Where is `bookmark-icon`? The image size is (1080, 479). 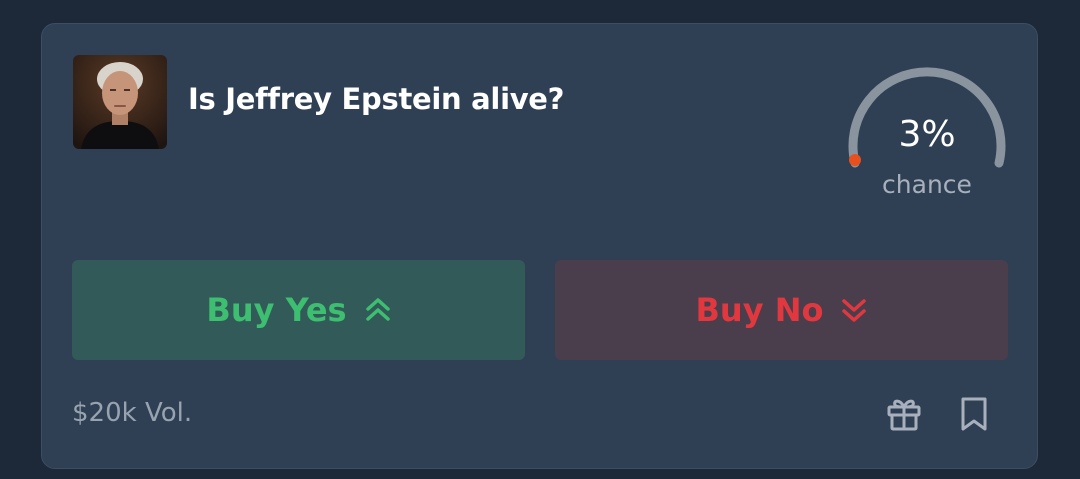 bookmark-icon is located at coordinates (974, 416).